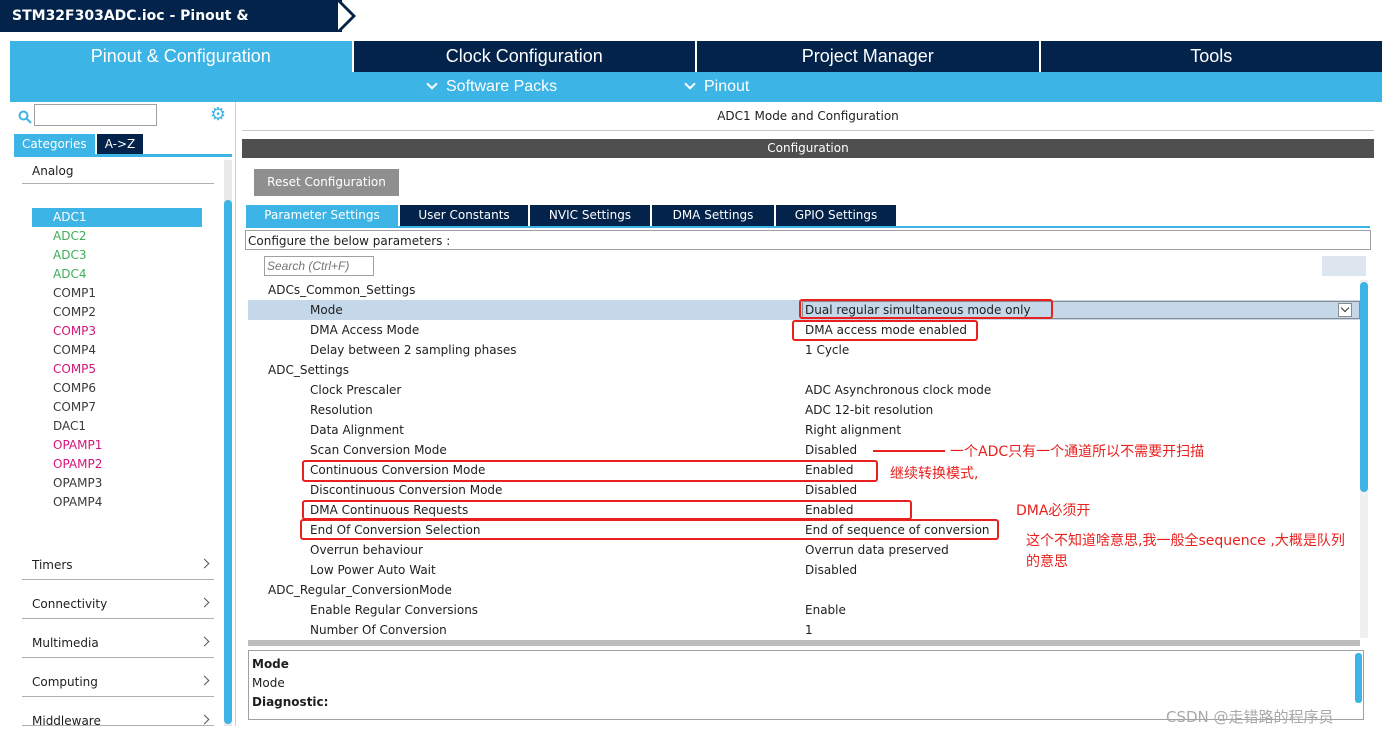 This screenshot has height=736, width=1392. Describe the element at coordinates (804, 643) in the screenshot. I see `horizontal-divider` at that location.